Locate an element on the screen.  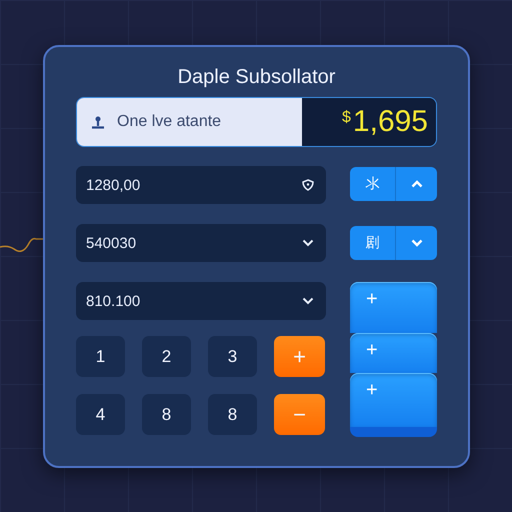
digit-key: 3 is located at coordinates (232, 356).